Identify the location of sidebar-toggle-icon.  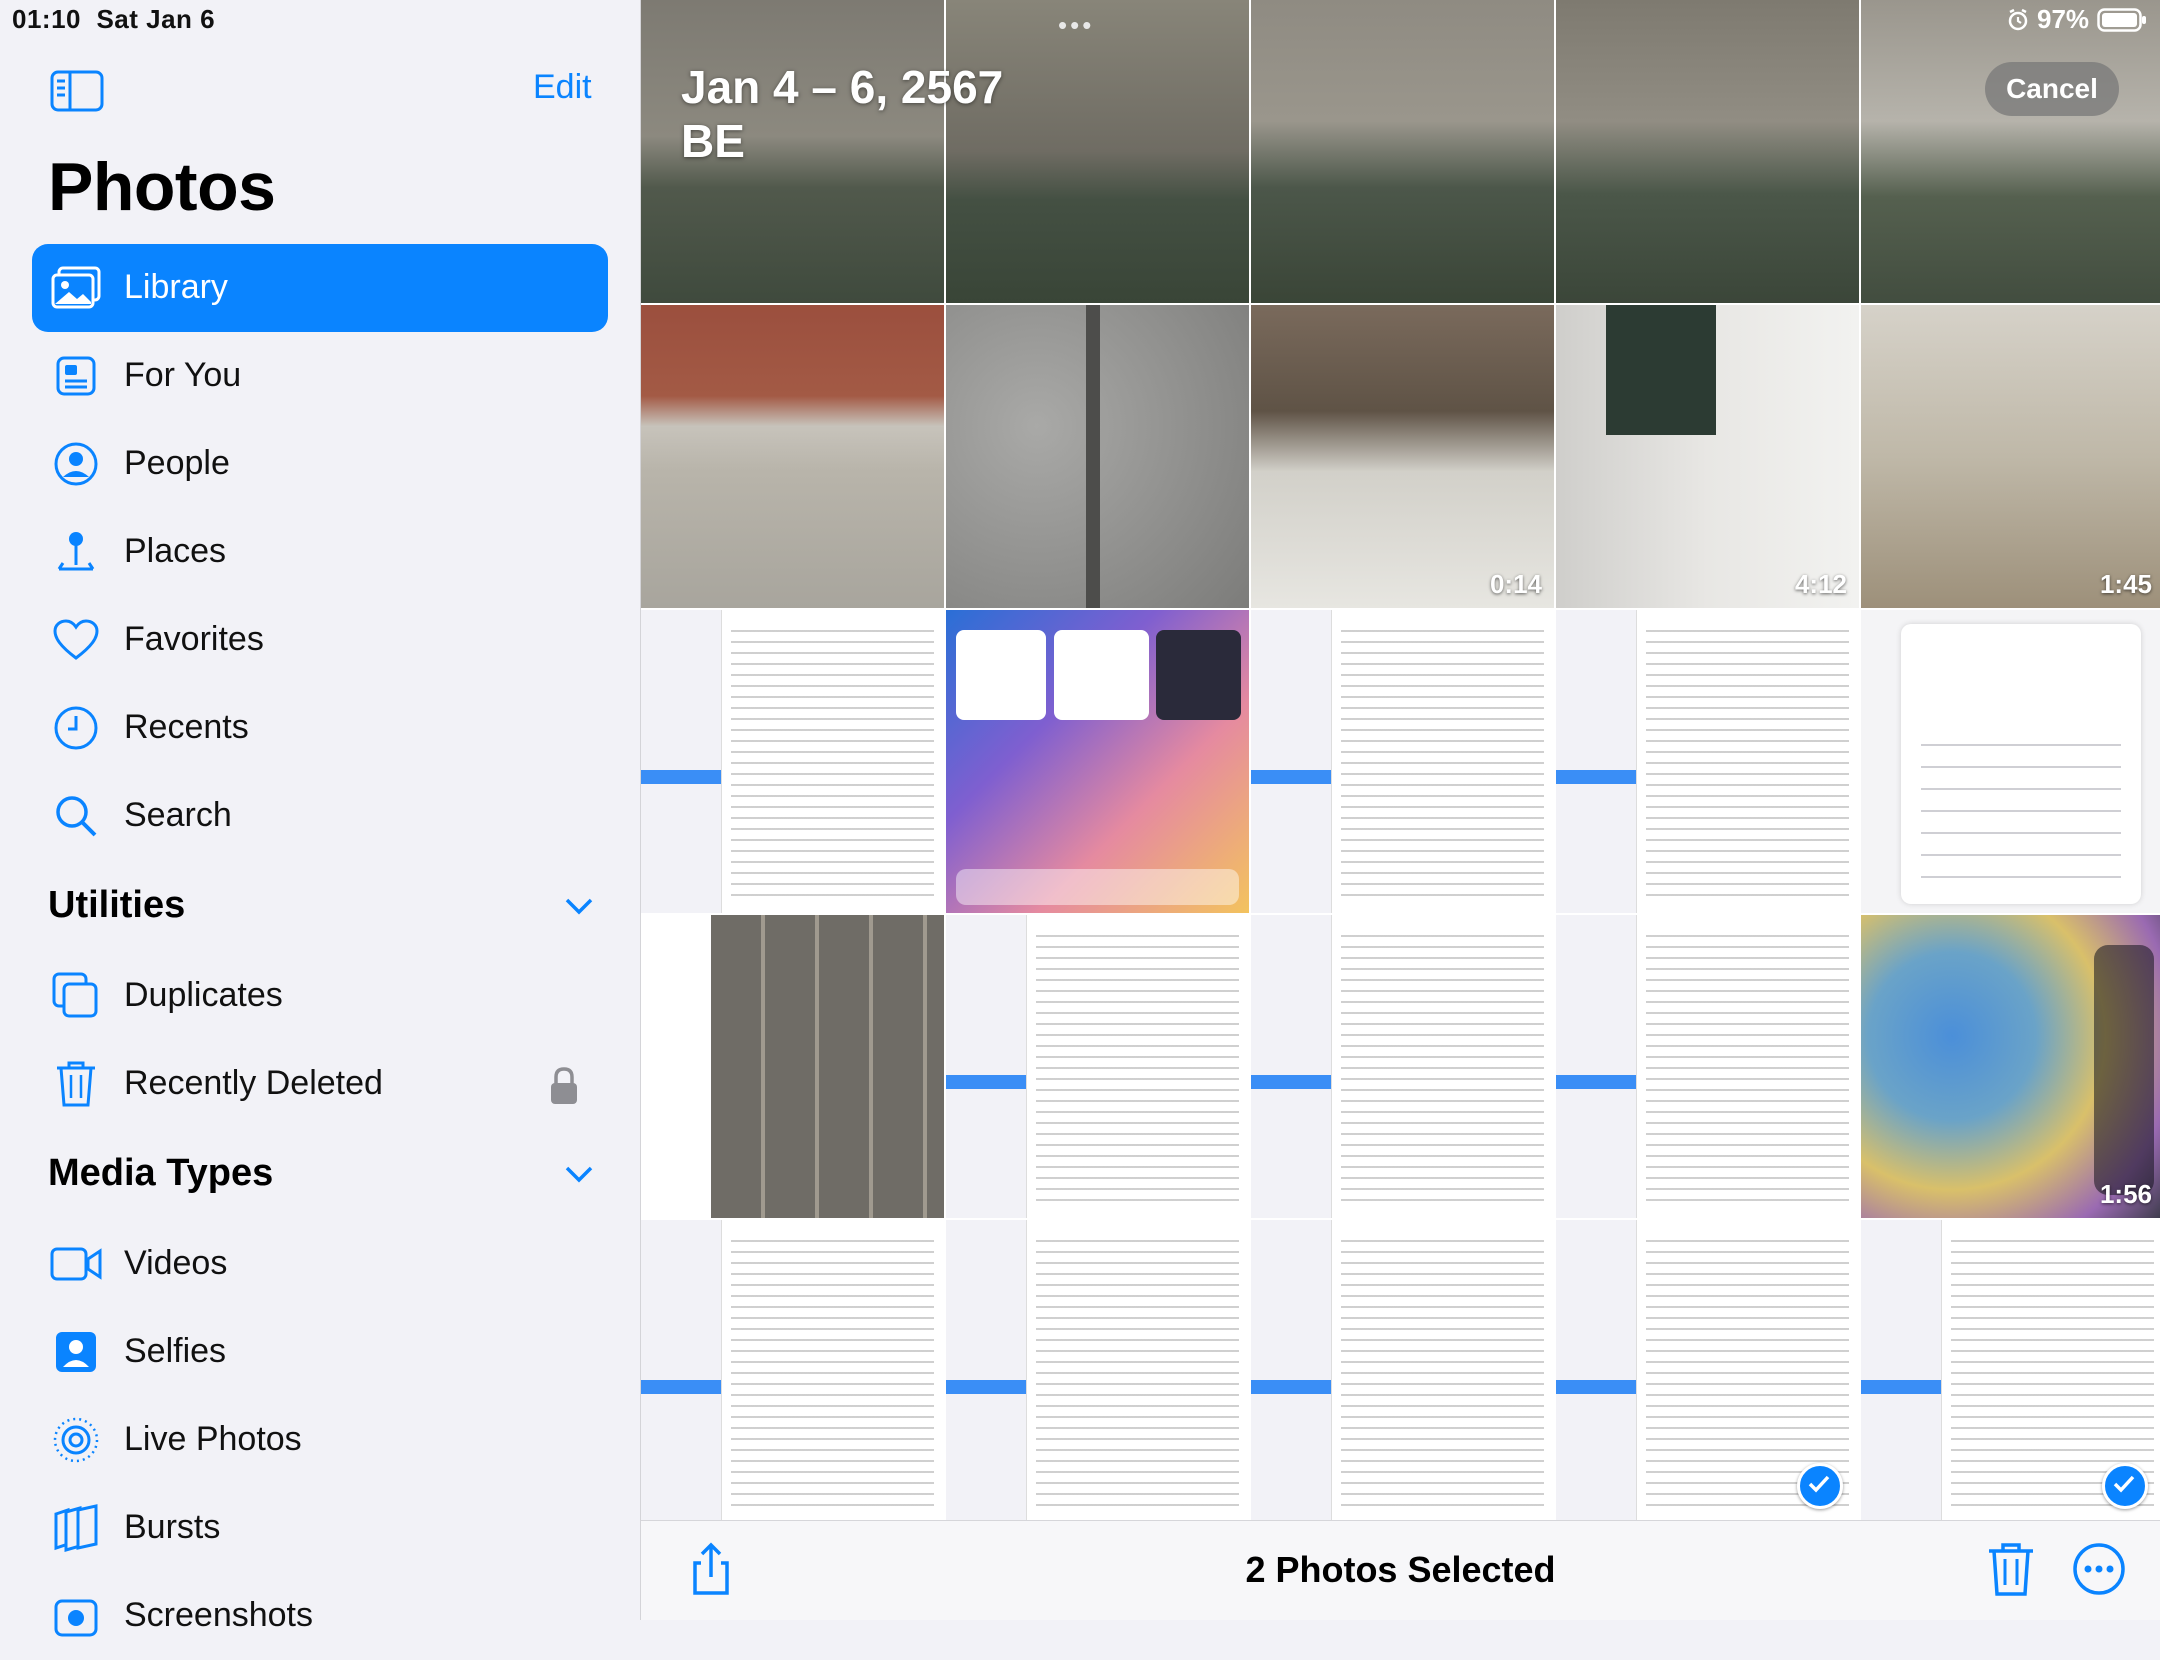
(78, 91).